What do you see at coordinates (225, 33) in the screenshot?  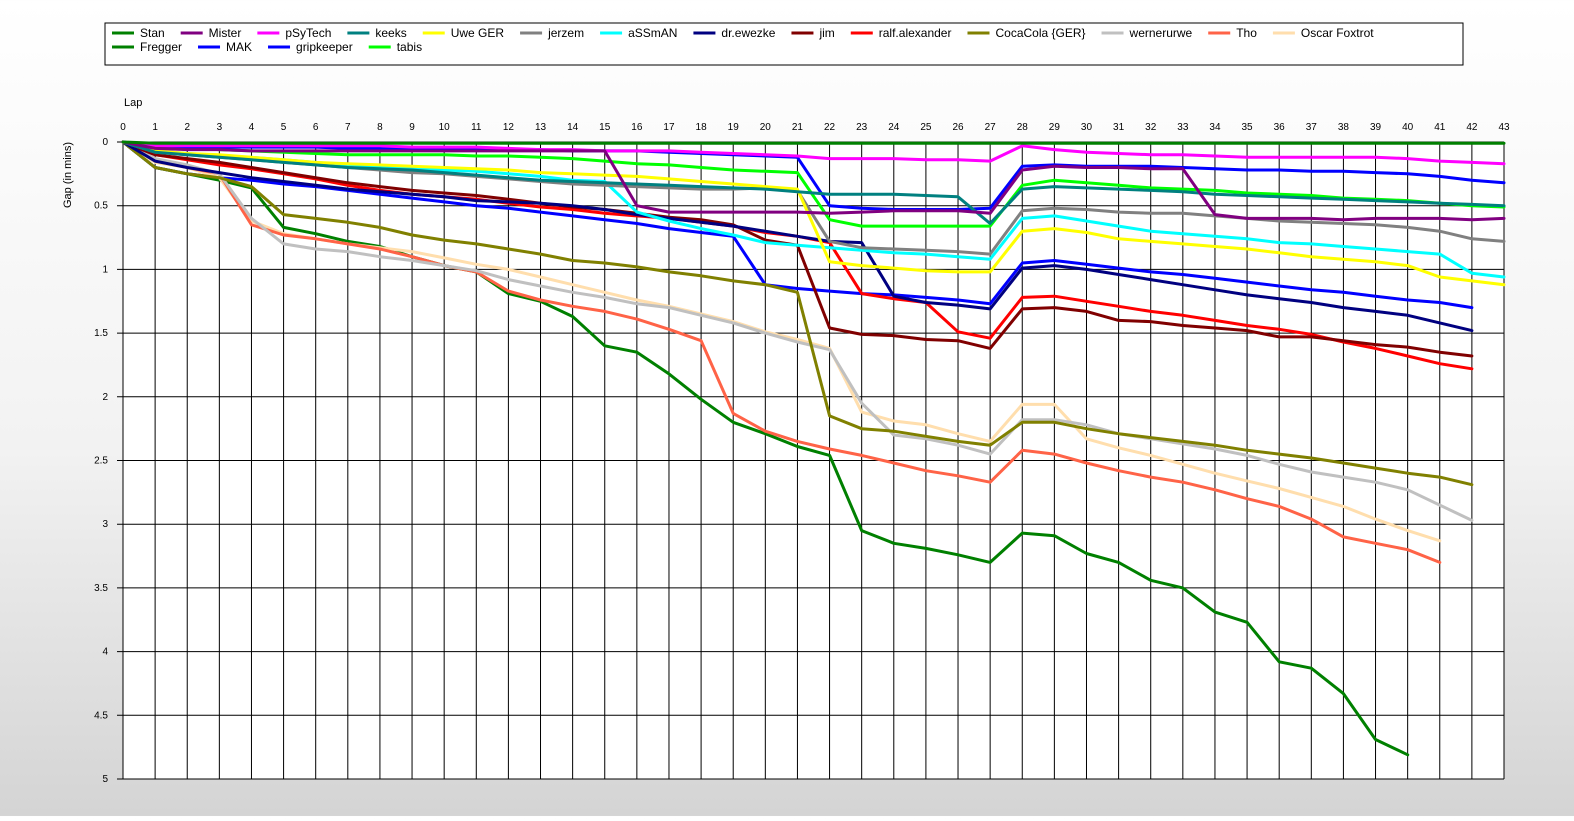 I see `legend-label: Mister` at bounding box center [225, 33].